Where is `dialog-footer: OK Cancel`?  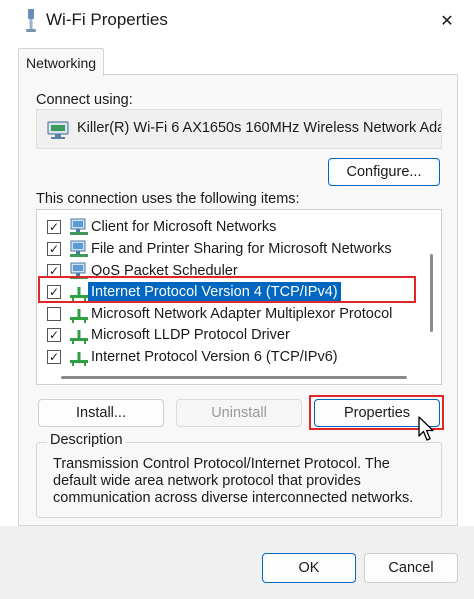 dialog-footer: OK Cancel is located at coordinates (237, 562).